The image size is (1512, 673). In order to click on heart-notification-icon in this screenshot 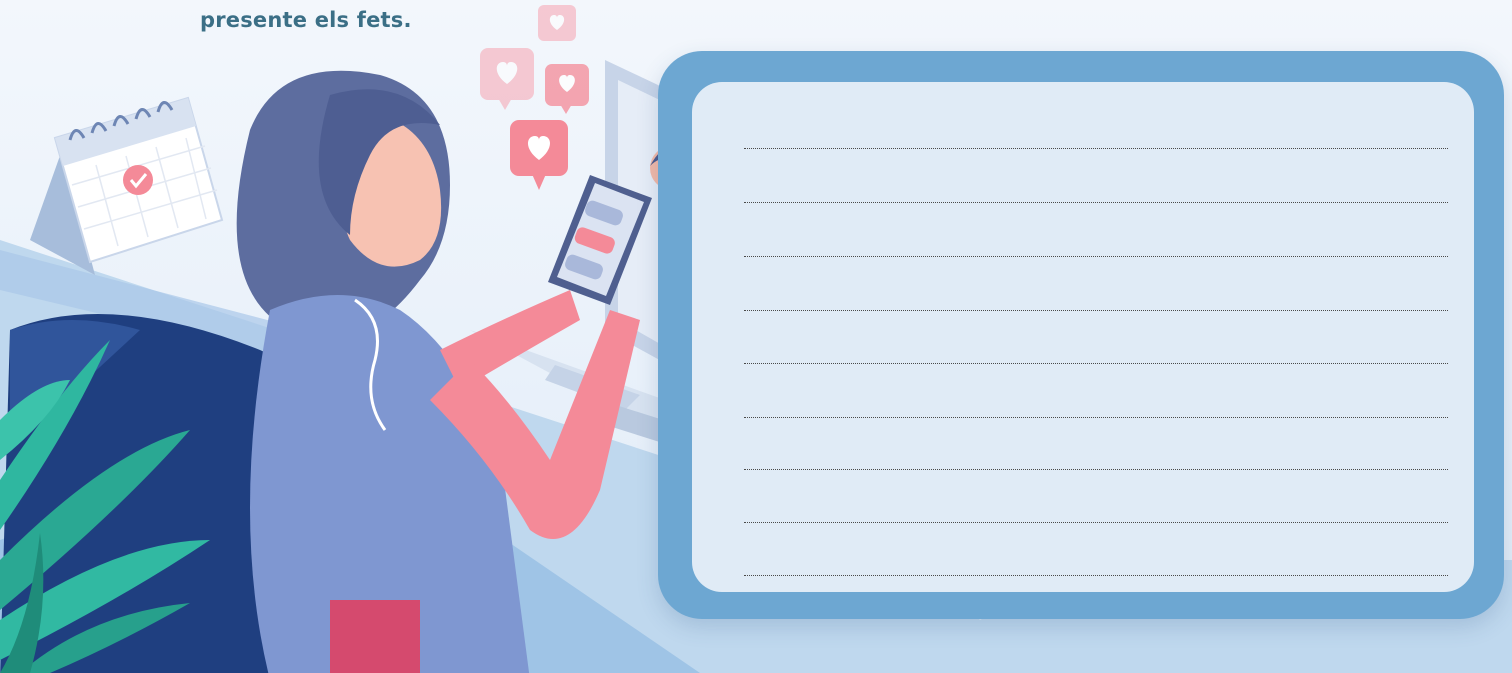, I will do `click(534, 97)`.